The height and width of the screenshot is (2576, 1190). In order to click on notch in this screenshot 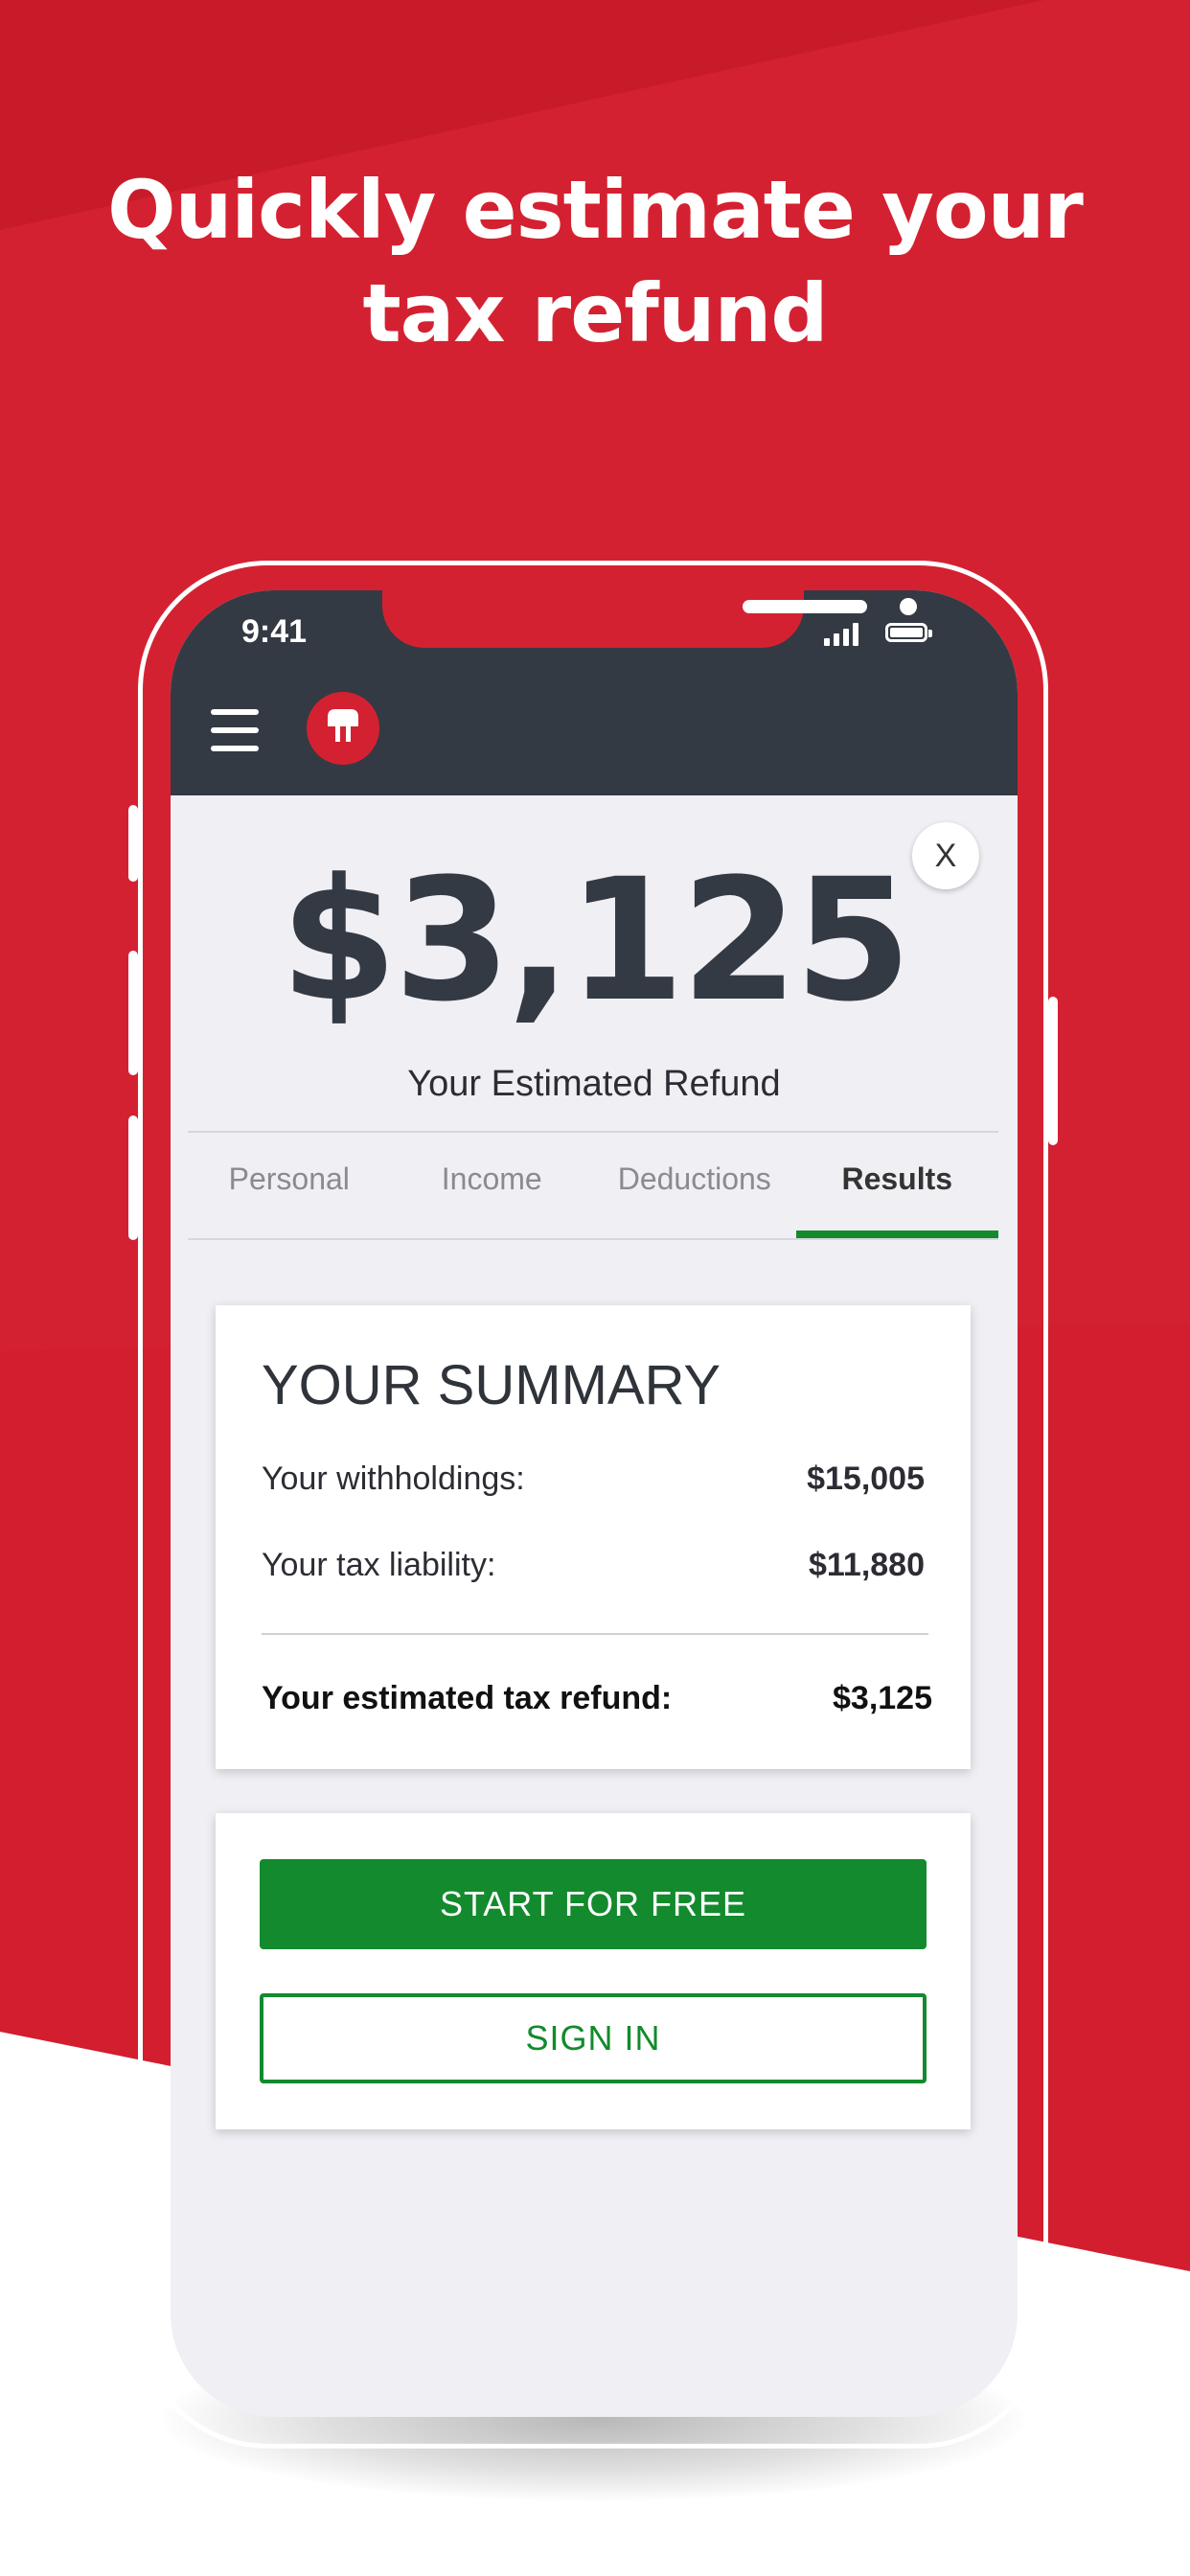, I will do `click(650, 619)`.